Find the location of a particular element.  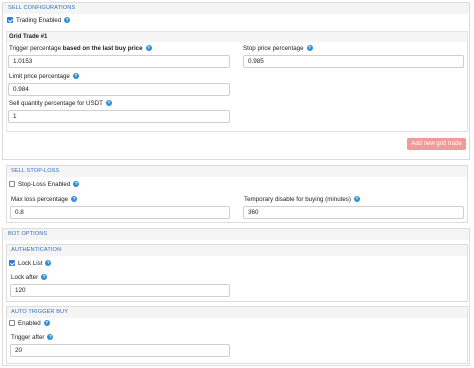

sell-quantity-label: Sell quantity percentage for USDT? is located at coordinates (60, 103).